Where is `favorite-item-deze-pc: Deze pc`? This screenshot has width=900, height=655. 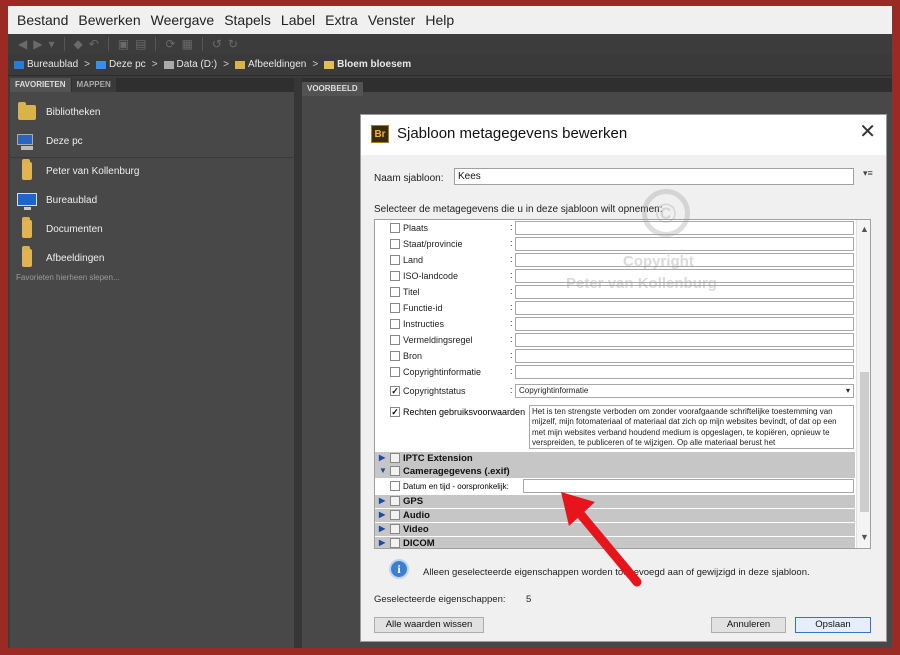 favorite-item-deze-pc: Deze pc is located at coordinates (49, 141).